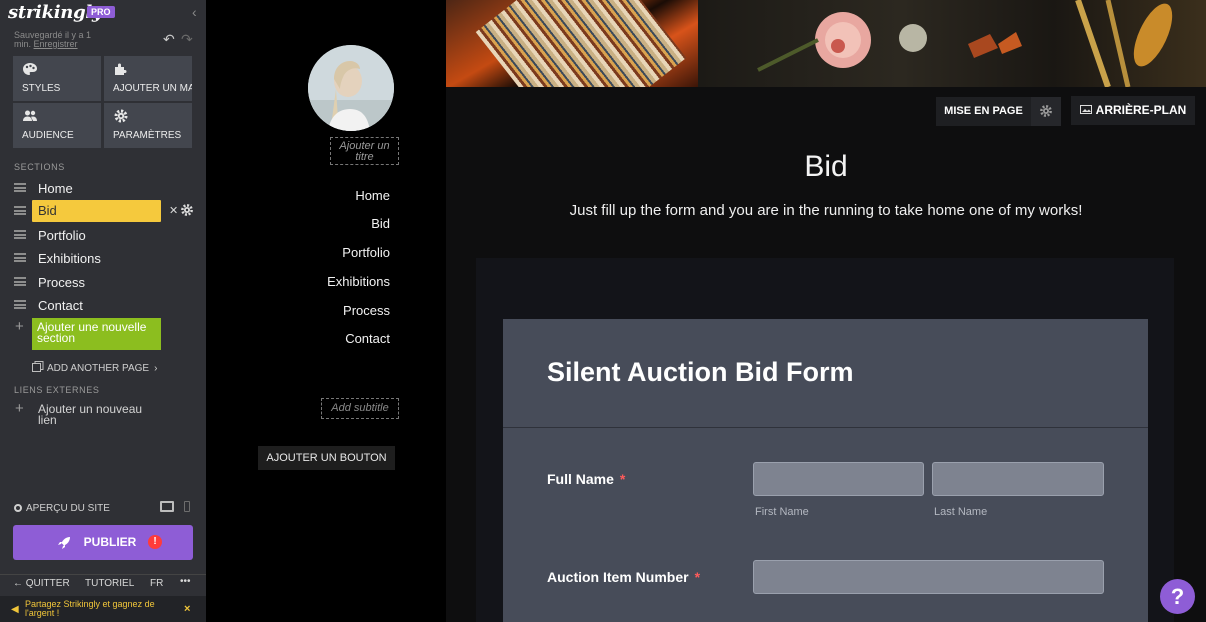  Describe the element at coordinates (98, 368) in the screenshot. I see `add-page-label: ADD ANOTHER PAGE` at that location.